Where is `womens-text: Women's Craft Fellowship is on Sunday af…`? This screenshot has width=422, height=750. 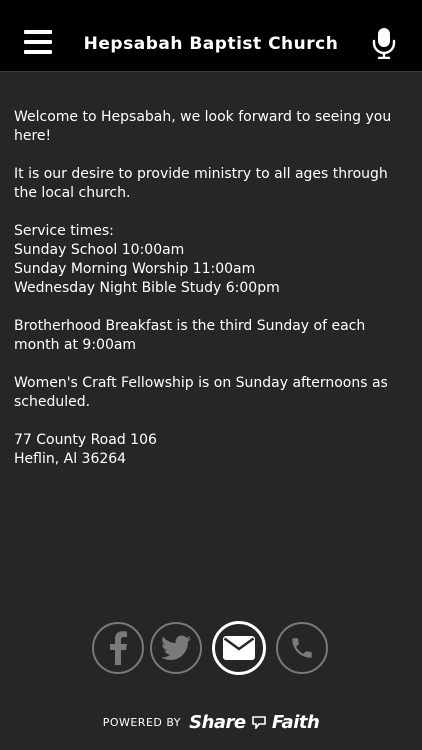 womens-text: Women's Craft Fellowship is on Sunday af… is located at coordinates (201, 392).